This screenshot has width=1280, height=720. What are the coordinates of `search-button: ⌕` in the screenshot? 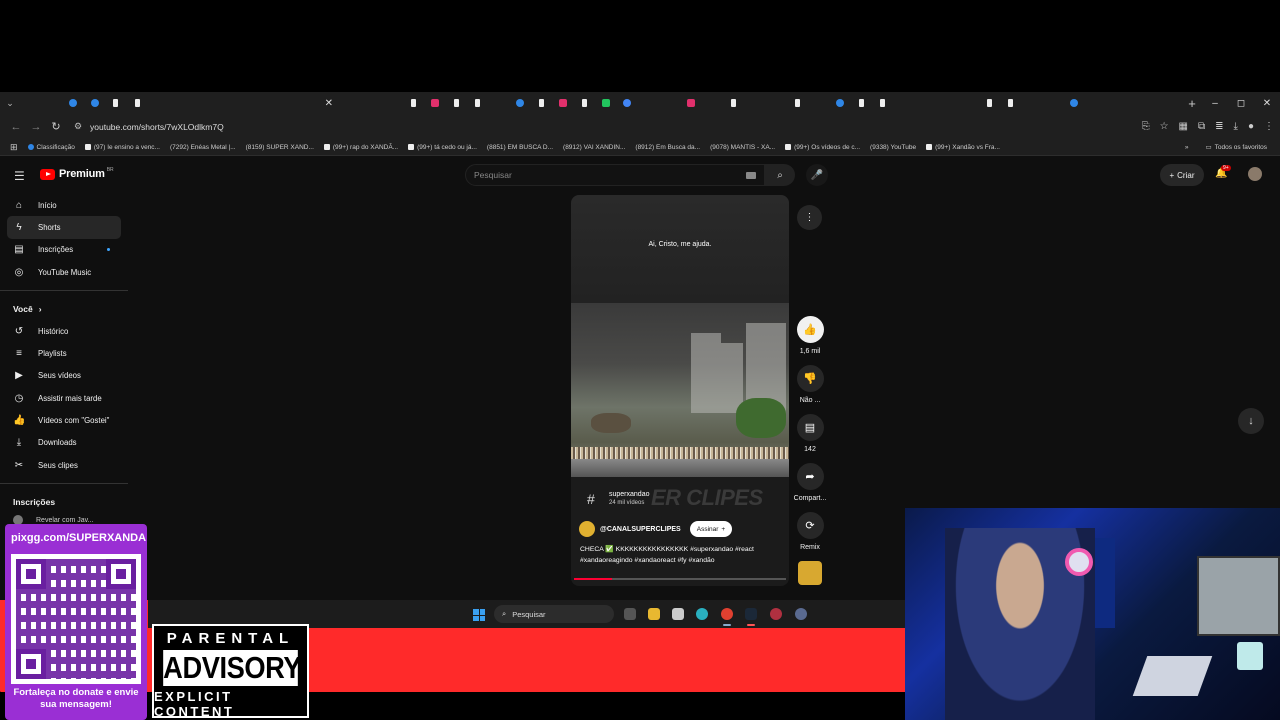 It's located at (780, 175).